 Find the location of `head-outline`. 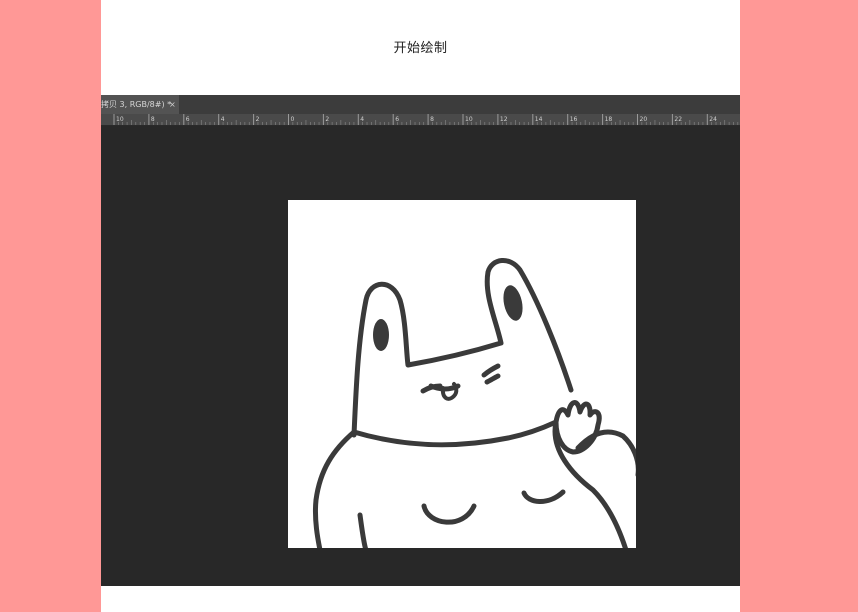

head-outline is located at coordinates (462, 348).